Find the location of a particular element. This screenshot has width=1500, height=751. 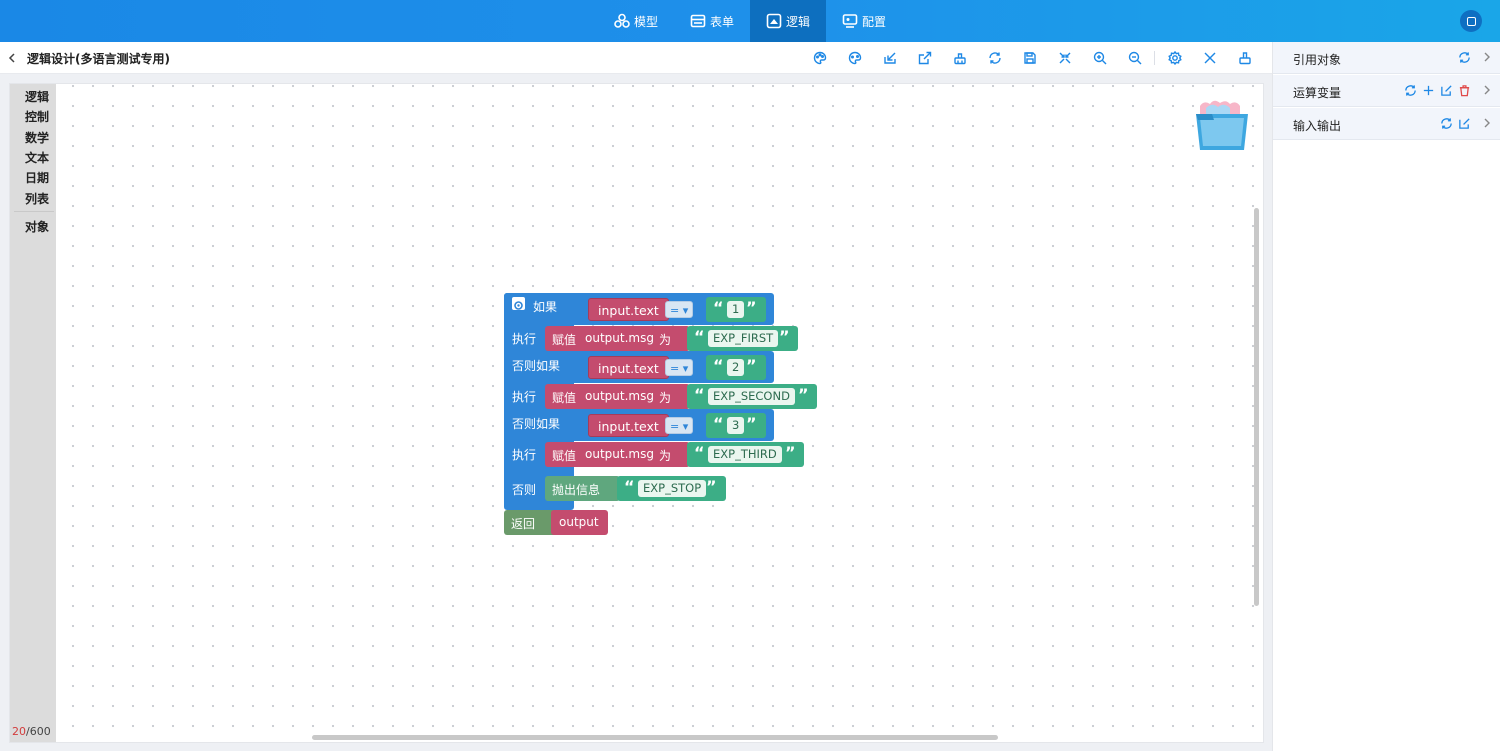

category-control: 控制 is located at coordinates (37, 116).